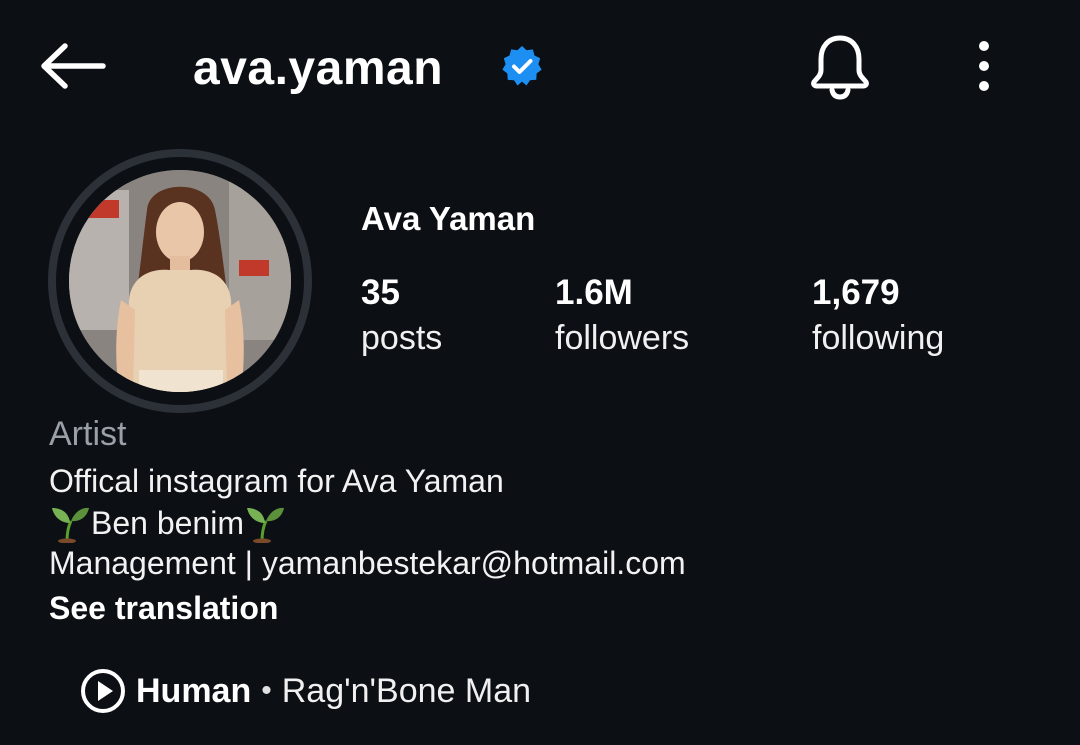 The image size is (1080, 745). Describe the element at coordinates (163, 608) in the screenshot. I see `see-translation-link: See translation` at that location.